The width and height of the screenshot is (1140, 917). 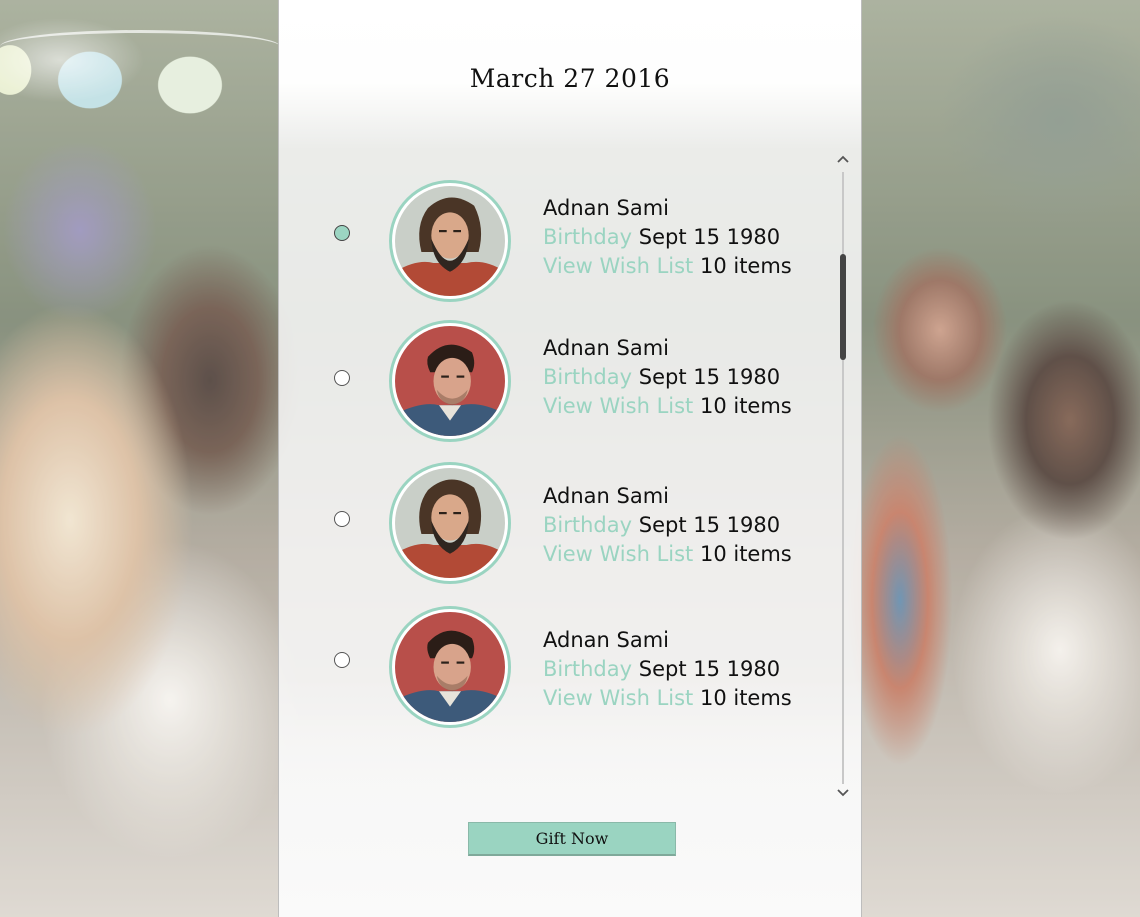 What do you see at coordinates (843, 160) in the screenshot?
I see `chevron-up-icon` at bounding box center [843, 160].